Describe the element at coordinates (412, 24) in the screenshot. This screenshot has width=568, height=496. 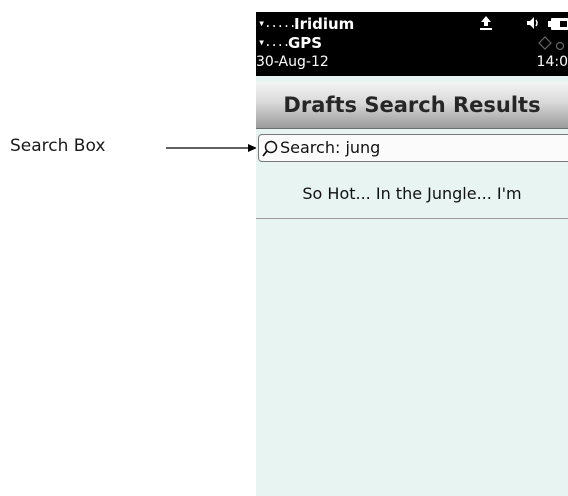
I see `status-row-iridium: ▾..... Iridium` at that location.